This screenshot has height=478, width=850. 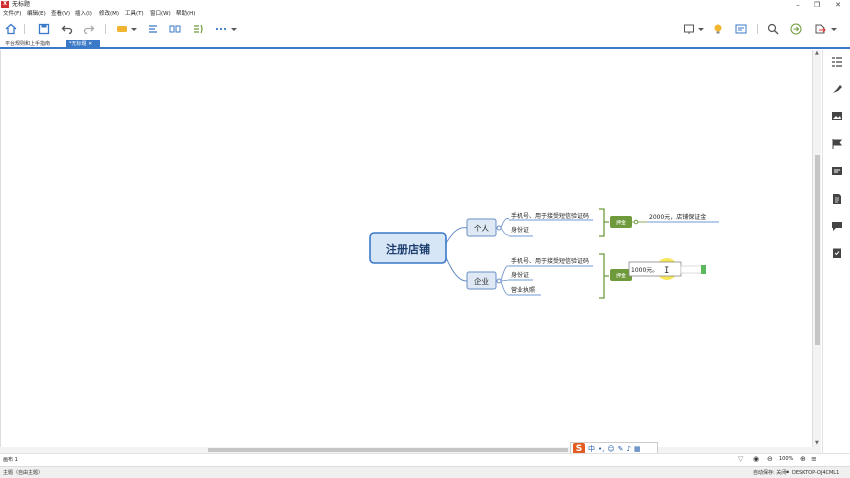 I want to click on ime-mic-icon: ♪, so click(x=629, y=449).